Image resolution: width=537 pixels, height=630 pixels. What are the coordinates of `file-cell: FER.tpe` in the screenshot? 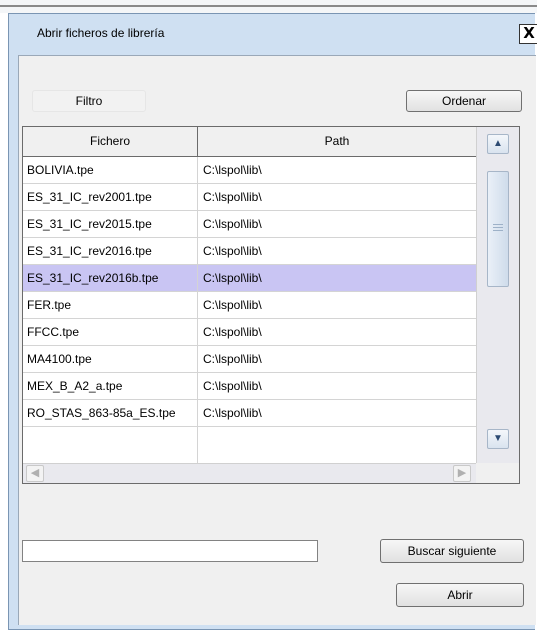 It's located at (49, 305).